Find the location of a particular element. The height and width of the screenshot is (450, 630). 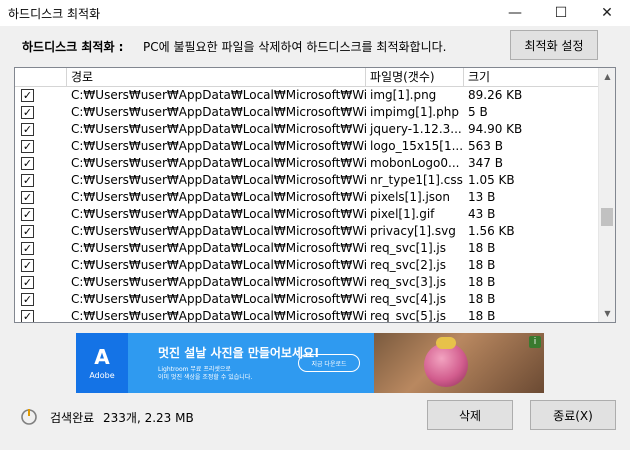

adobe-mark-icon: A is located at coordinates (102, 356).